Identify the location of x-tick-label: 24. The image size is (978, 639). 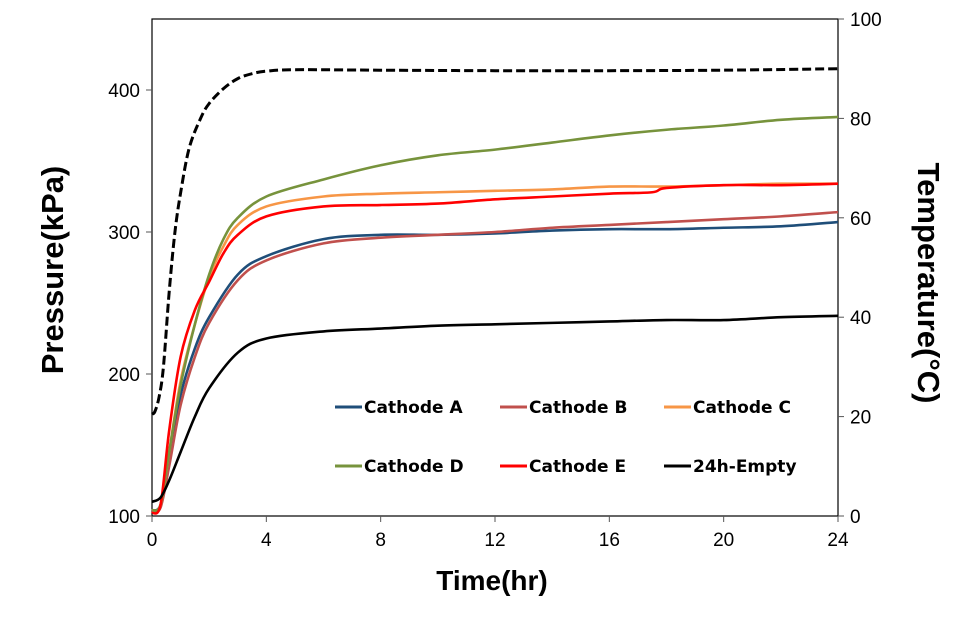
(838, 540).